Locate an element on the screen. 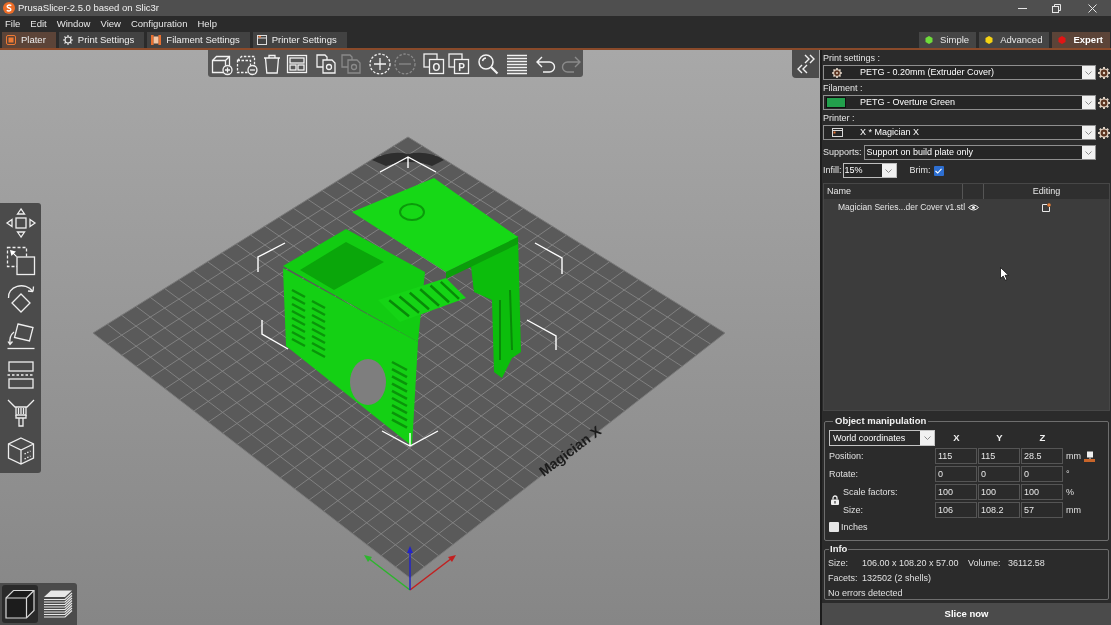  menu-item: Help is located at coordinates (207, 24).